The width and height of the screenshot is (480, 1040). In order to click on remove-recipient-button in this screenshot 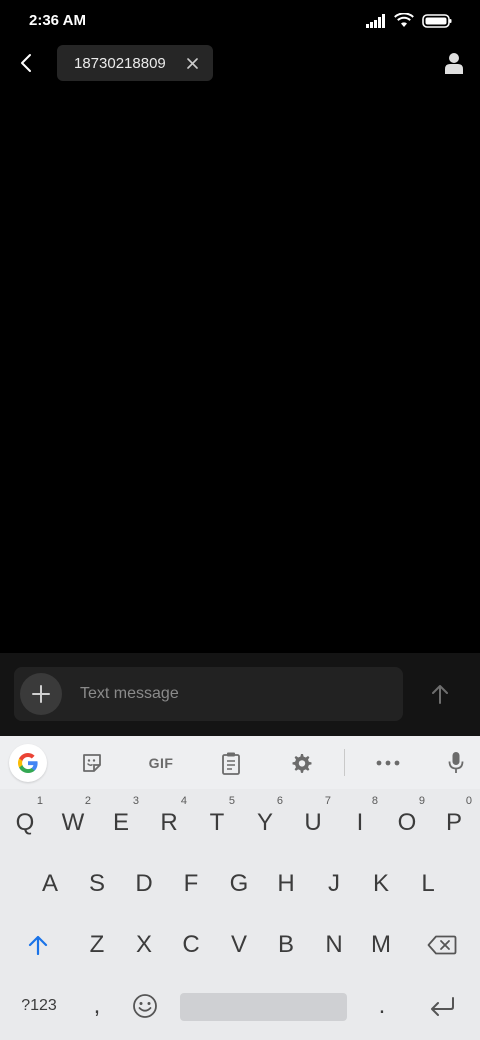, I will do `click(192, 63)`.